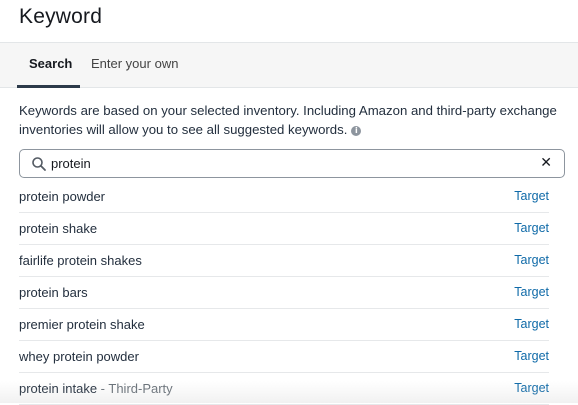 Image resolution: width=578 pixels, height=405 pixels. I want to click on keyword-row: protein bars Target, so click(284, 293).